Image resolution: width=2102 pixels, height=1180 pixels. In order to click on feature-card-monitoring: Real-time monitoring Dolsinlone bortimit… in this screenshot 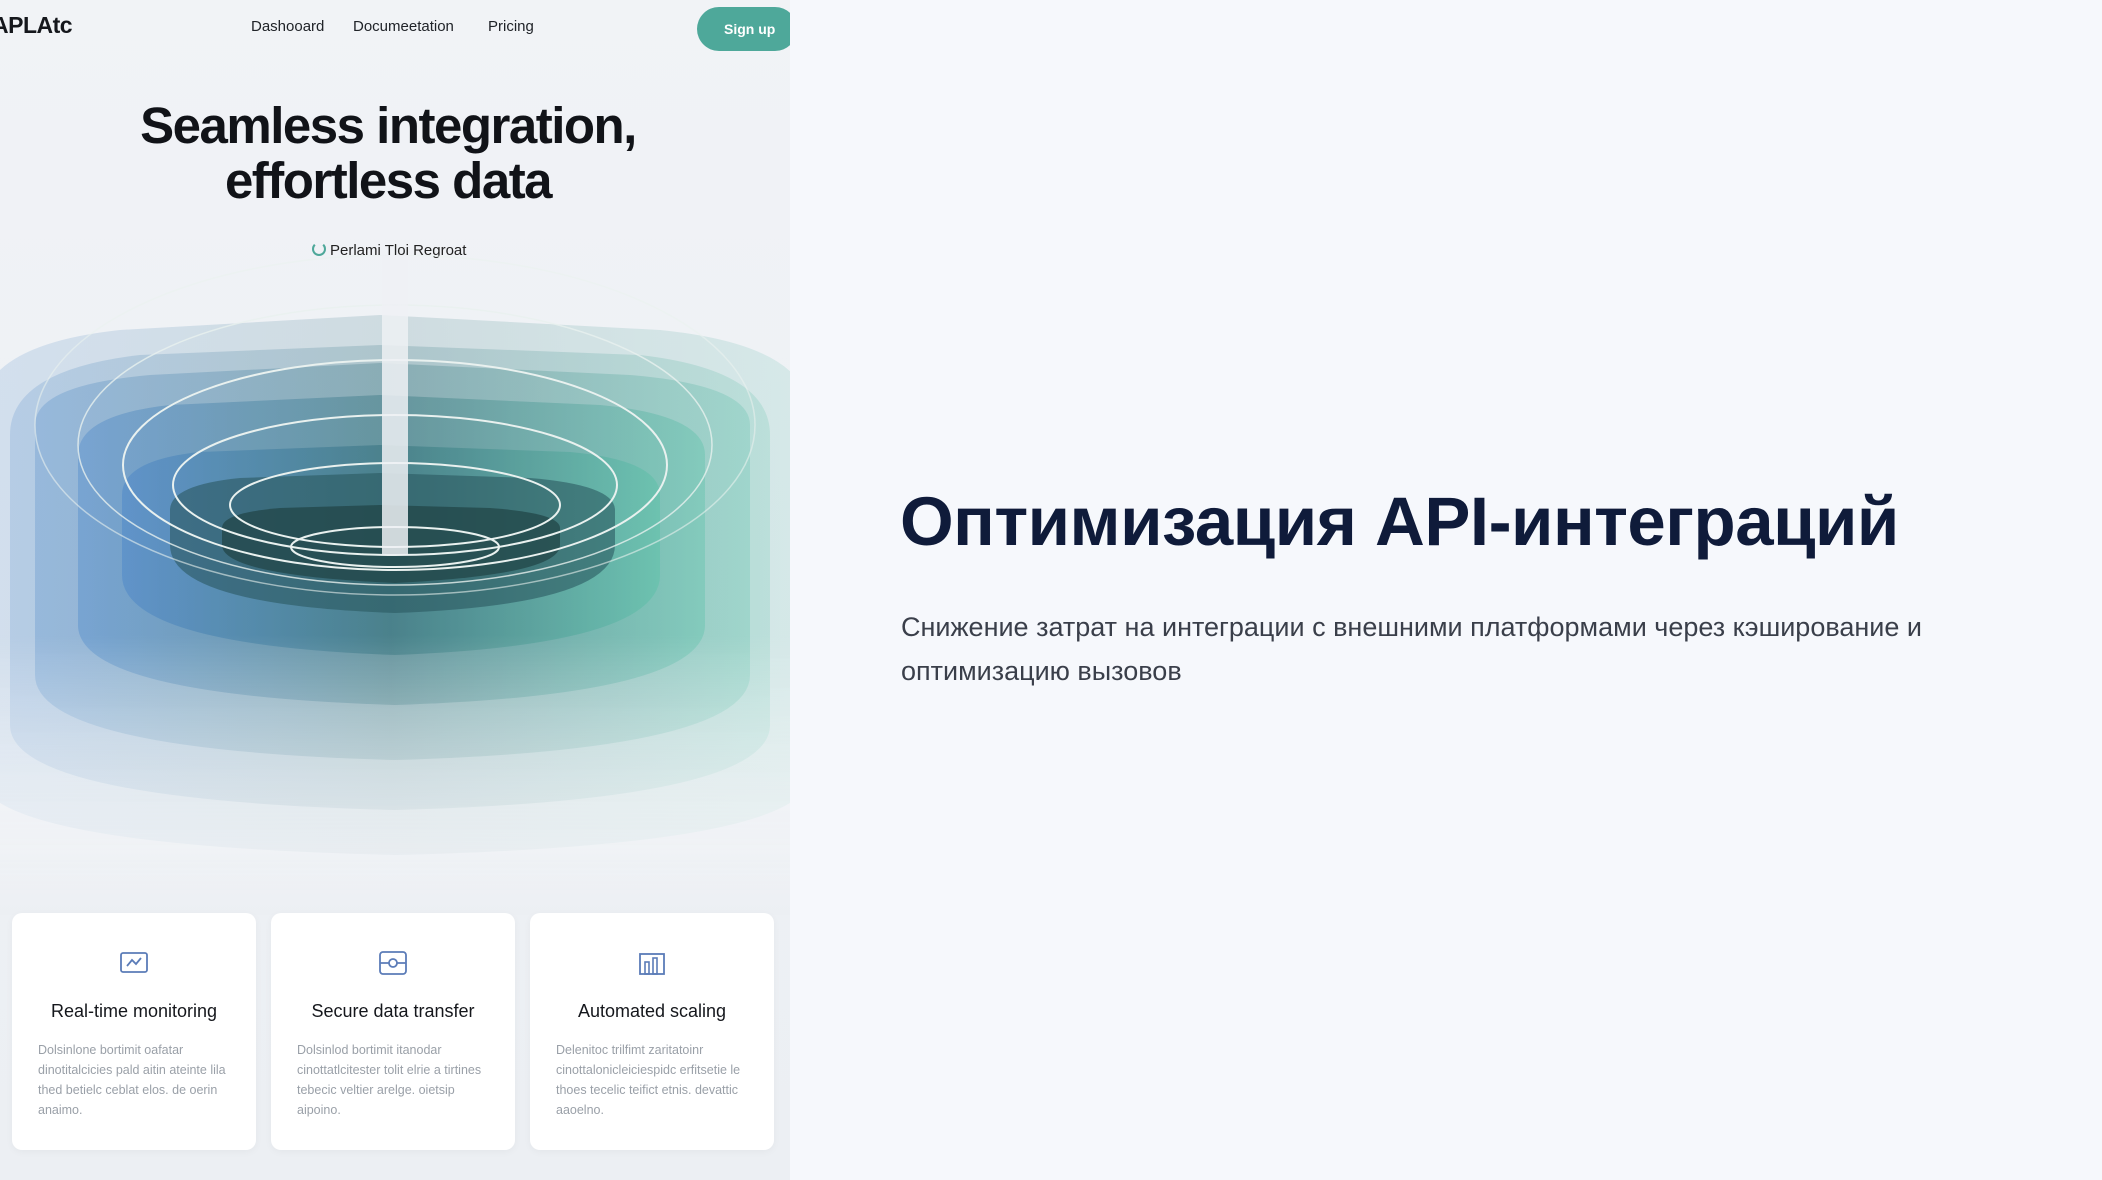, I will do `click(134, 1031)`.